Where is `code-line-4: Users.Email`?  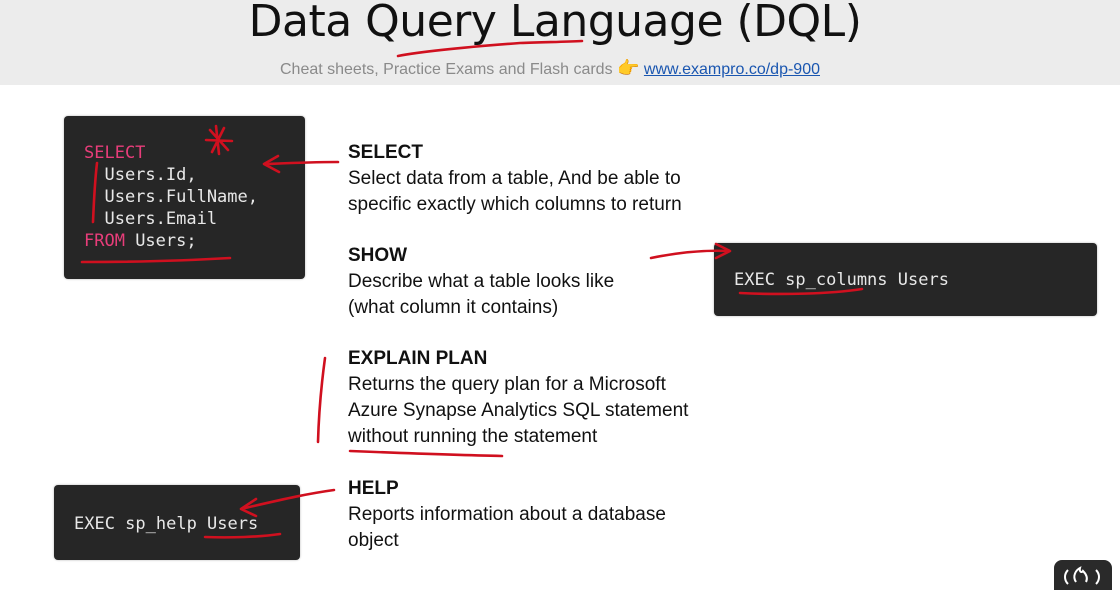
code-line-4: Users.Email is located at coordinates (151, 219).